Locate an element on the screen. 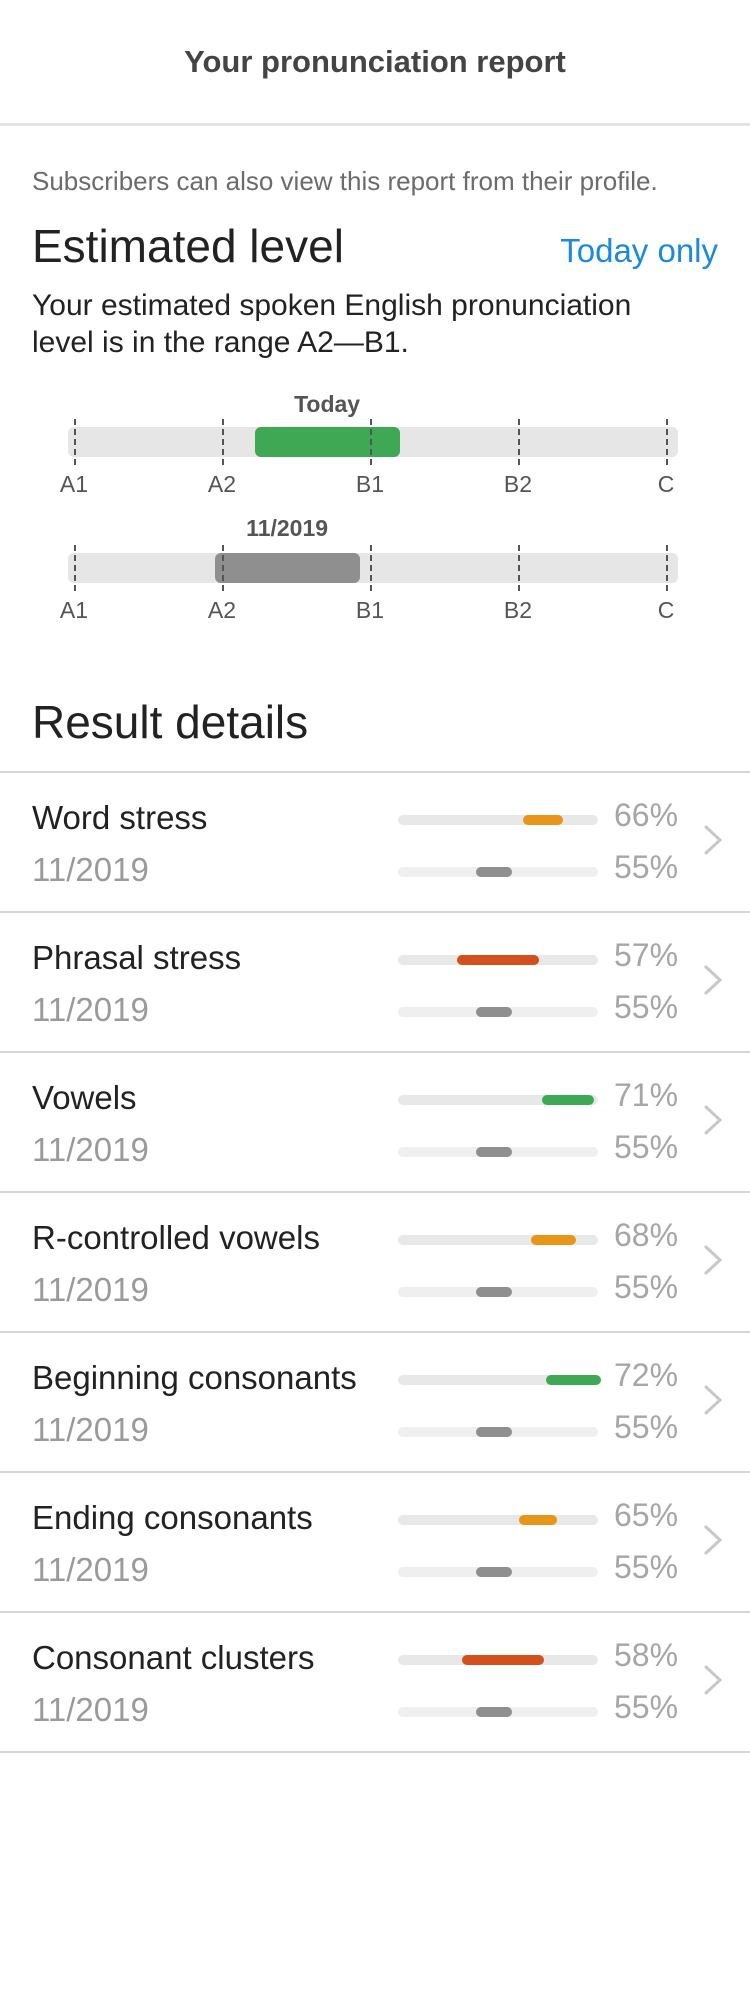 The image size is (750, 1996). result-row: Ending consonants 11/2019 65% 55% is located at coordinates (375, 1543).